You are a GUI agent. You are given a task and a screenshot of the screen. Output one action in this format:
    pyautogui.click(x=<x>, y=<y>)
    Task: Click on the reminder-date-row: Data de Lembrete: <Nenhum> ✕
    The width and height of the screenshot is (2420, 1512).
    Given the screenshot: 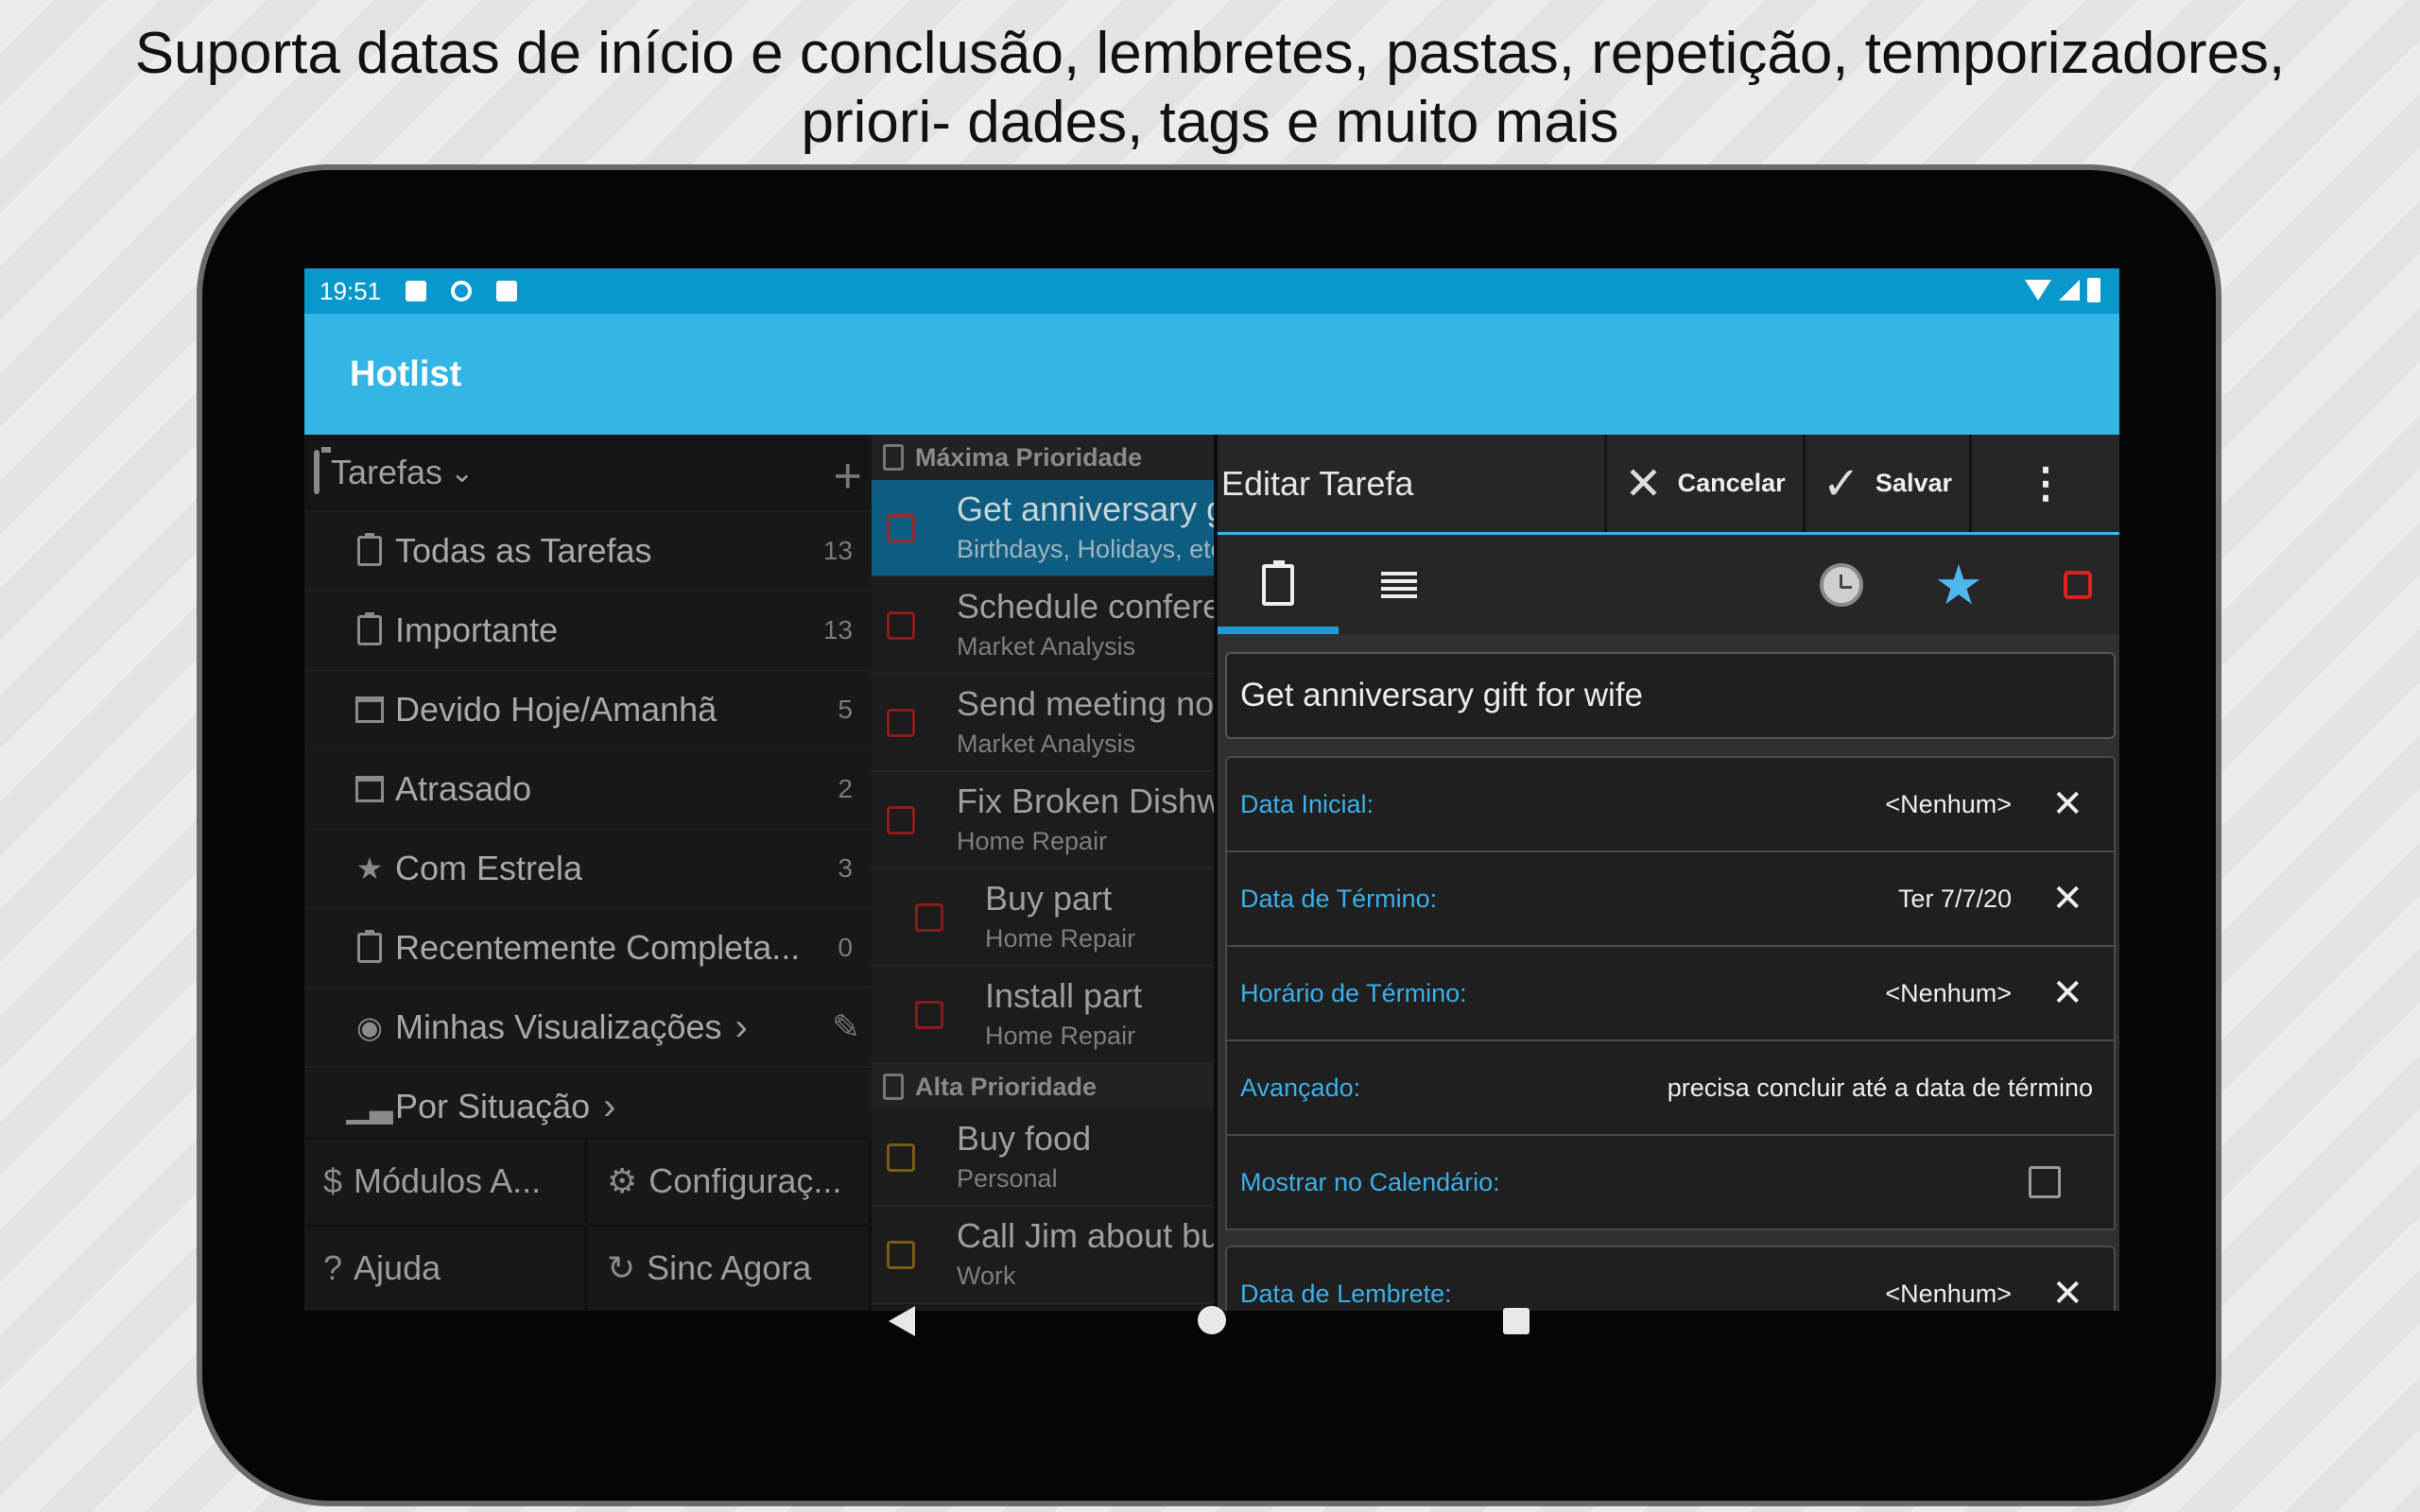 What is the action you would take?
    pyautogui.click(x=1670, y=1278)
    